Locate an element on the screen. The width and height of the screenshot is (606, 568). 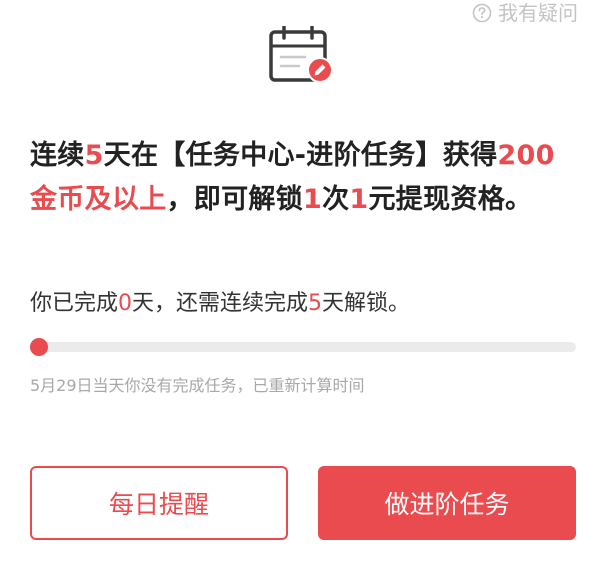
progress-status-text: 你已完成0天，还需连续完成5天解锁。 is located at coordinates (220, 304).